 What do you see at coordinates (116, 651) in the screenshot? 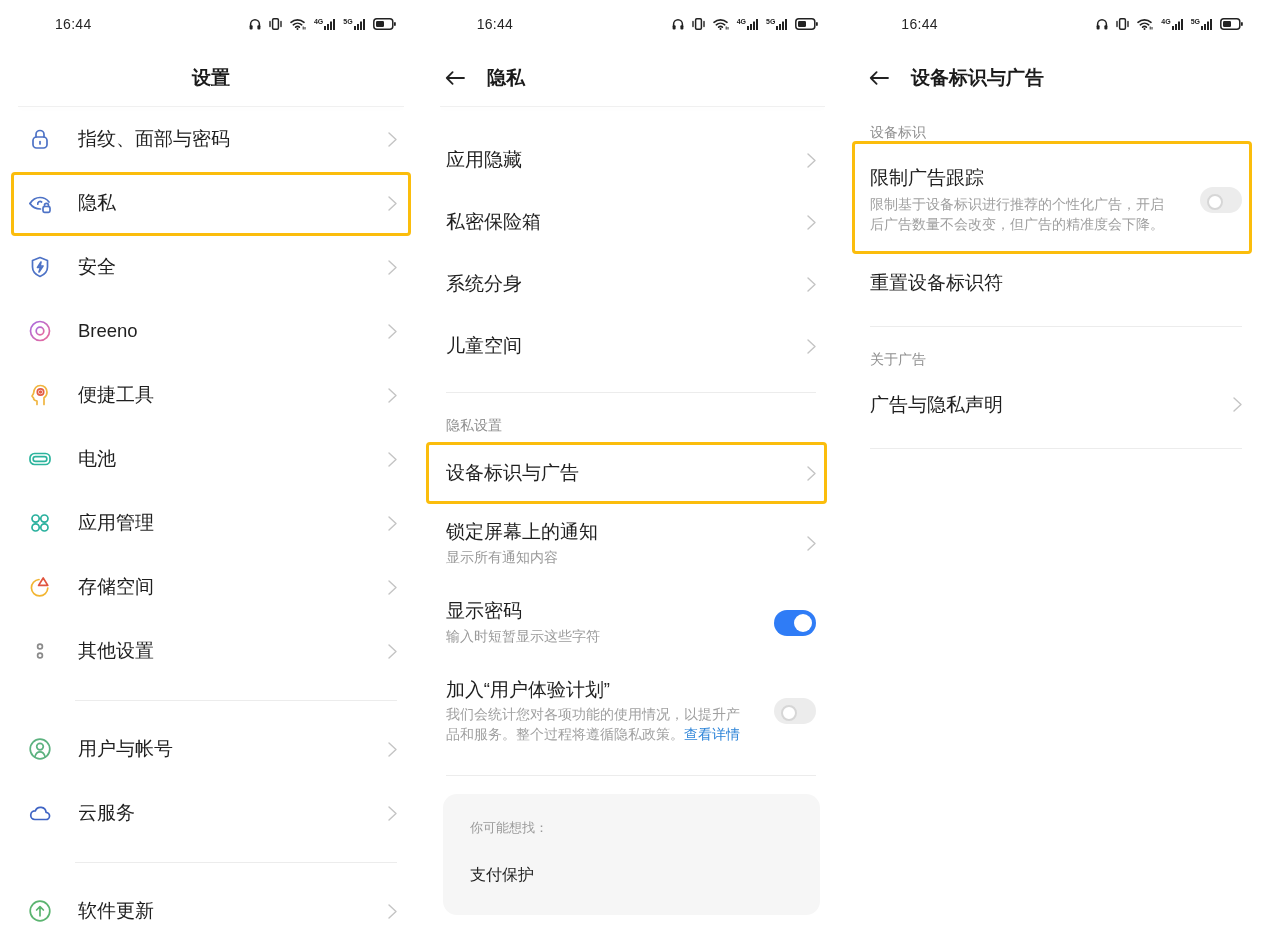
I see `setting-label: 其他设置` at bounding box center [116, 651].